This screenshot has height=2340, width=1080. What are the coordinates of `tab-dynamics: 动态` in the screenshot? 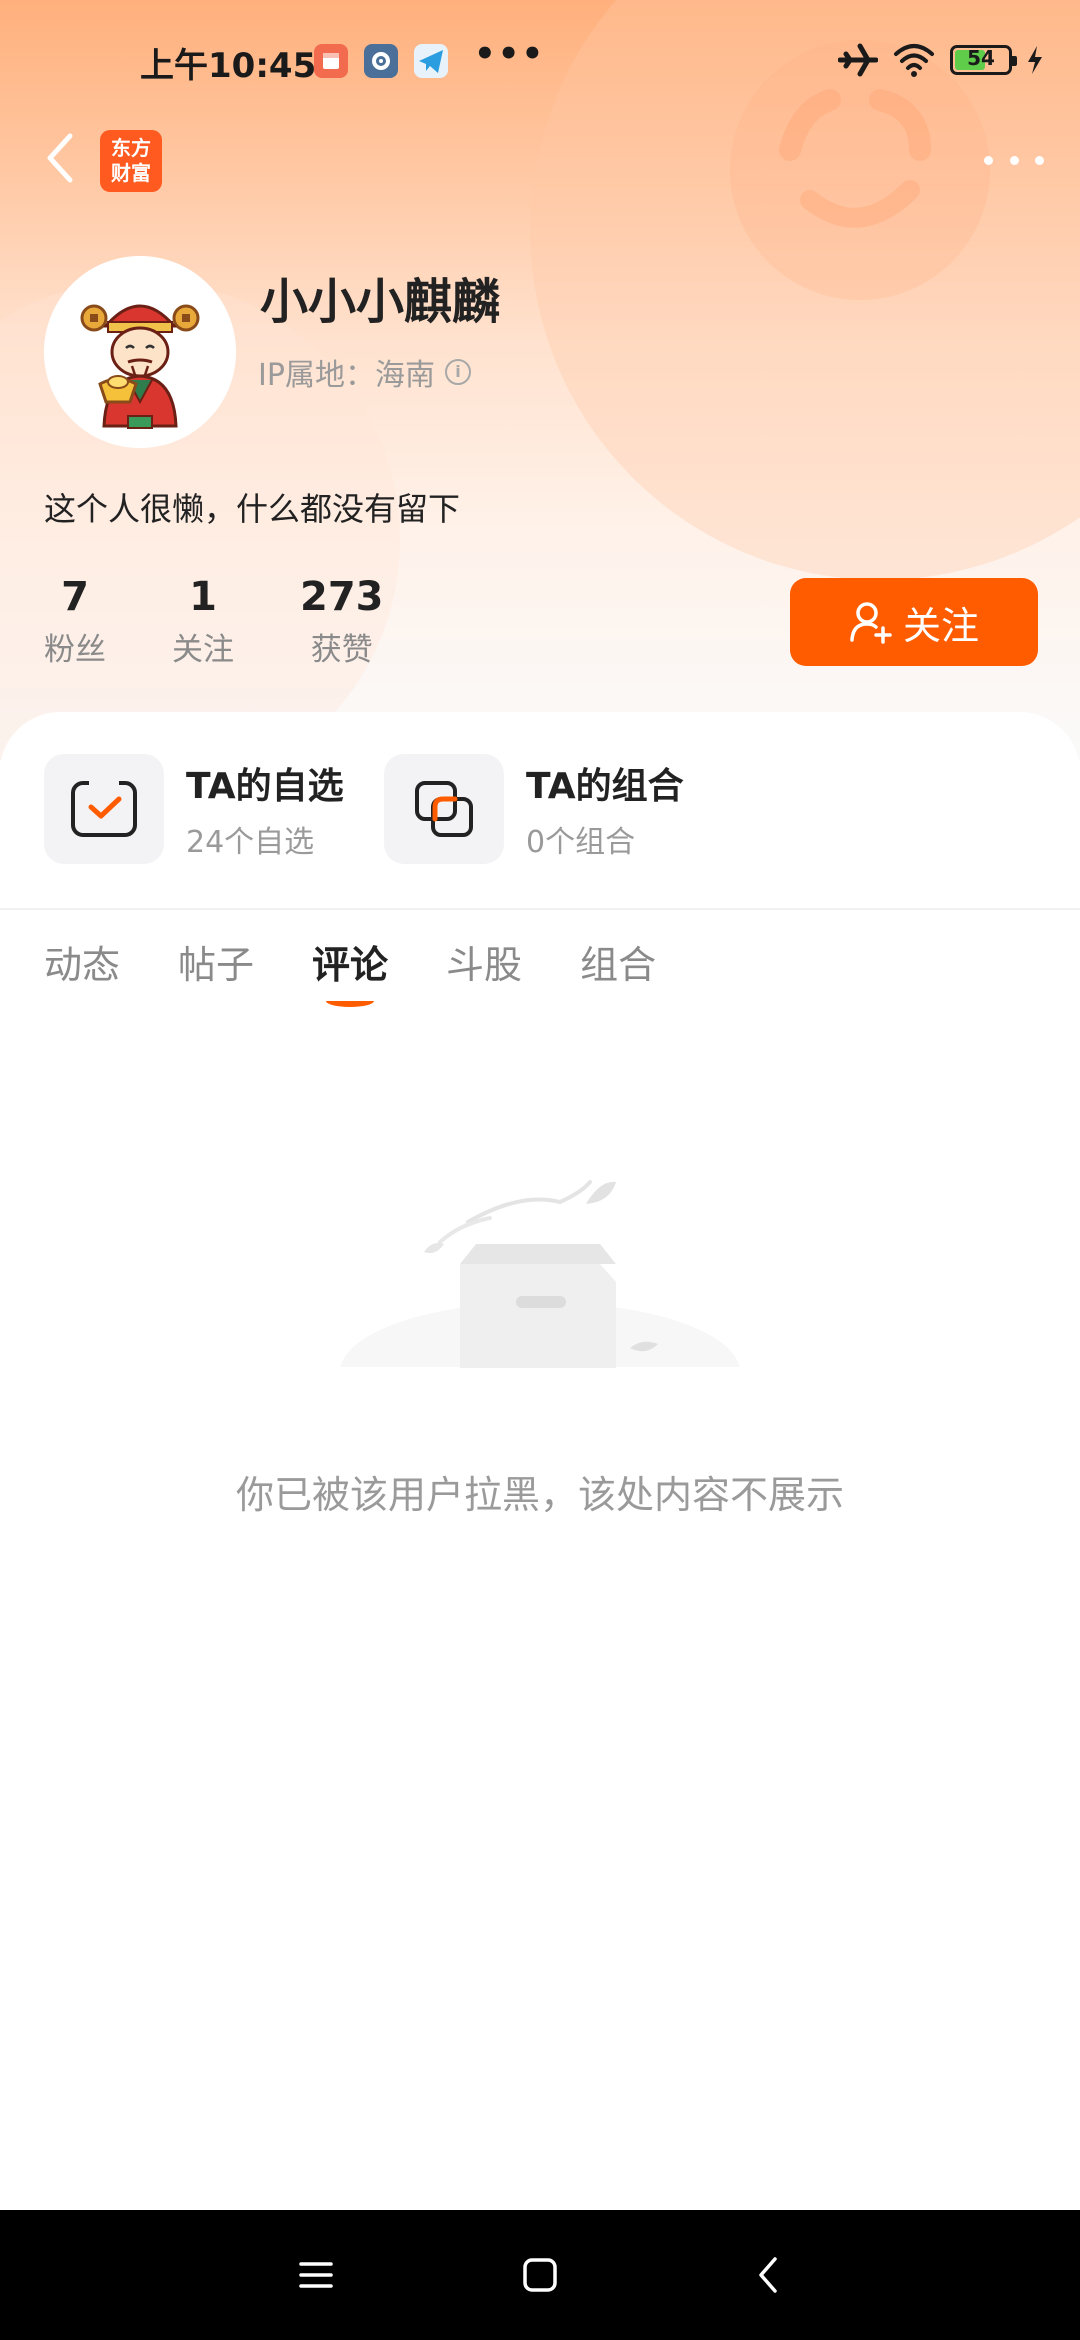 It's located at (82, 972).